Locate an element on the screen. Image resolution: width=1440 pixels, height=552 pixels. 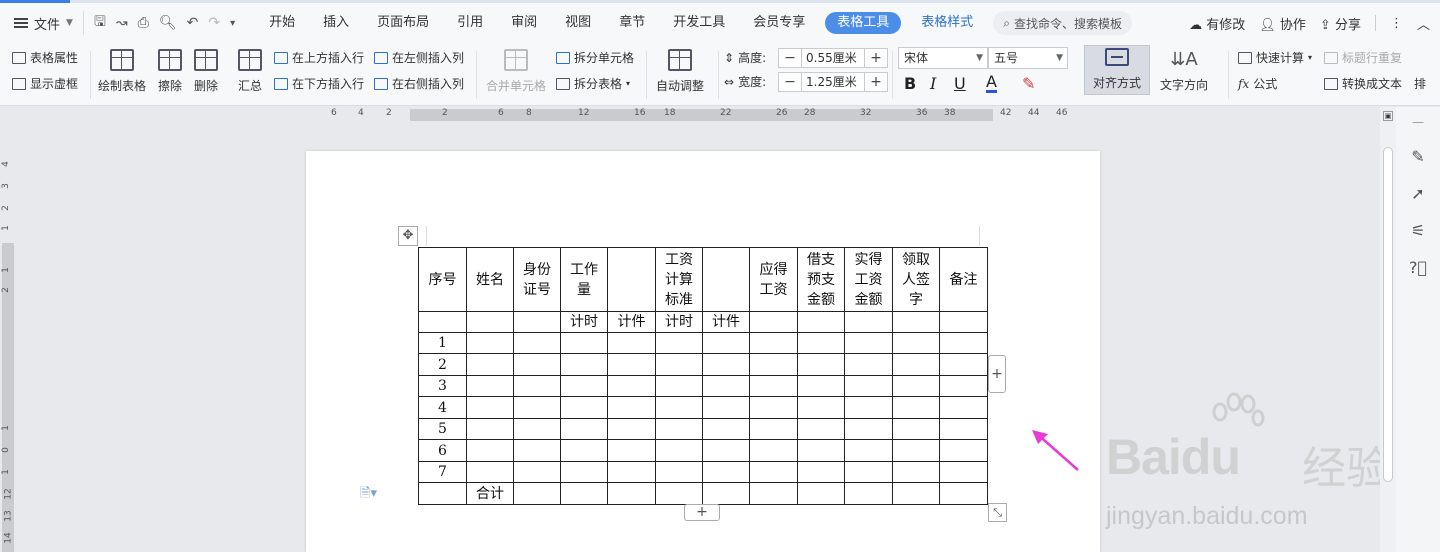
tab-layout: 页面布局 is located at coordinates (403, 23).